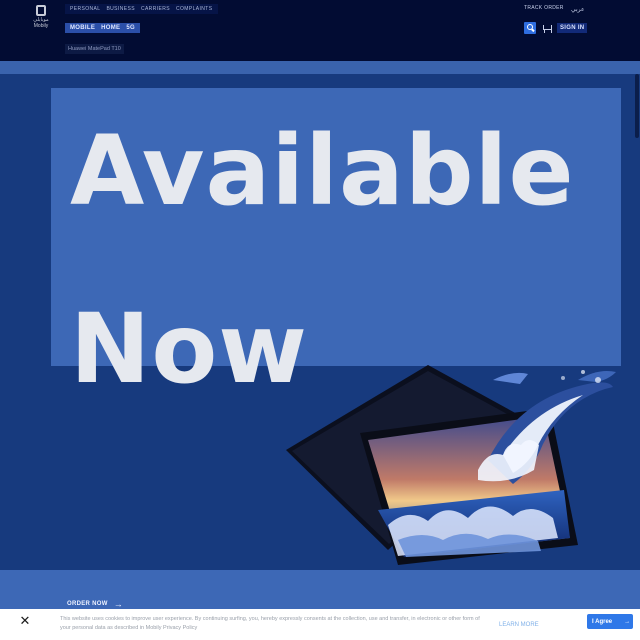  What do you see at coordinates (94, 49) in the screenshot?
I see `breadcrumb: Huawei MatePad T10` at bounding box center [94, 49].